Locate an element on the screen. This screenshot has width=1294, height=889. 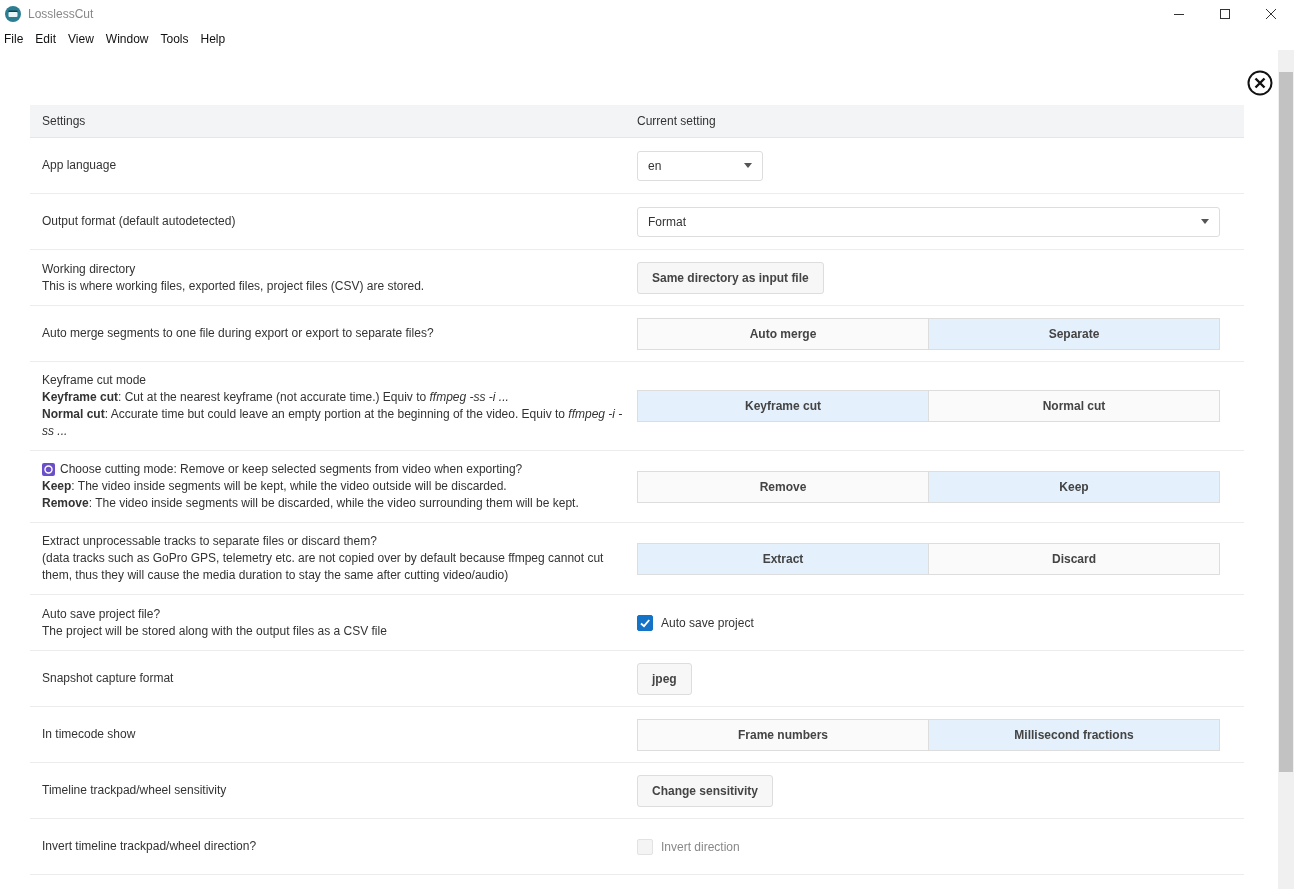
dropdown: Format is located at coordinates (928, 221).